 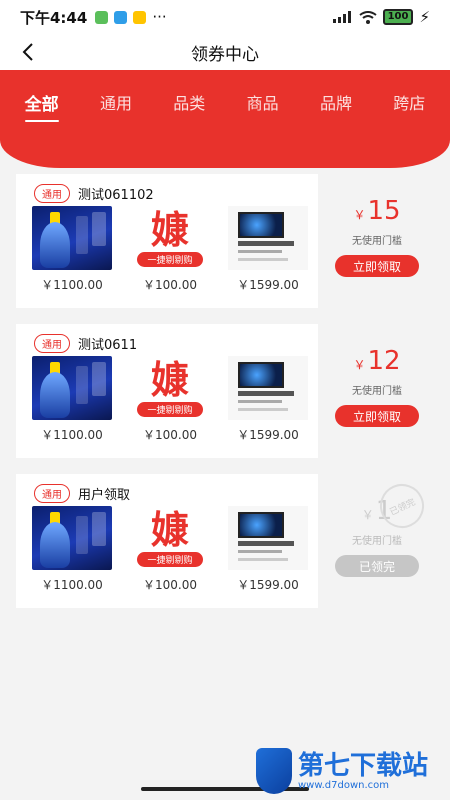 What do you see at coordinates (377, 566) in the screenshot?
I see `sold-out-button: 已领完` at bounding box center [377, 566].